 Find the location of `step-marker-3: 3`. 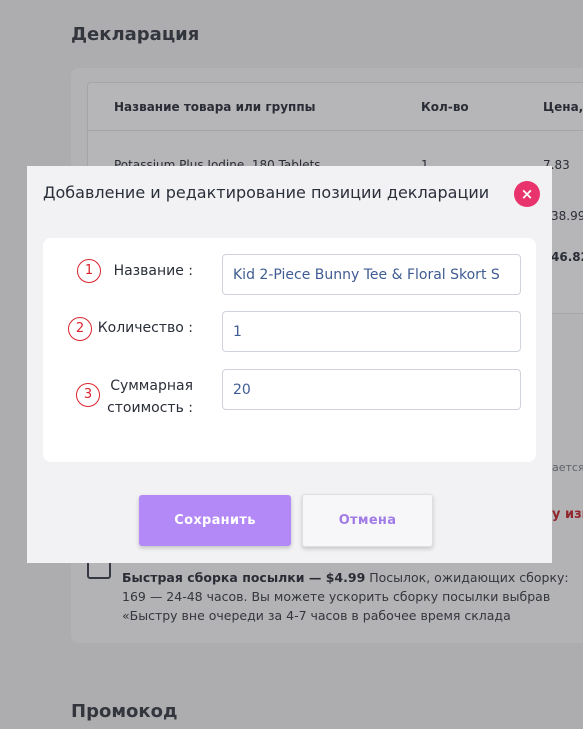

step-marker-3: 3 is located at coordinates (88, 395).